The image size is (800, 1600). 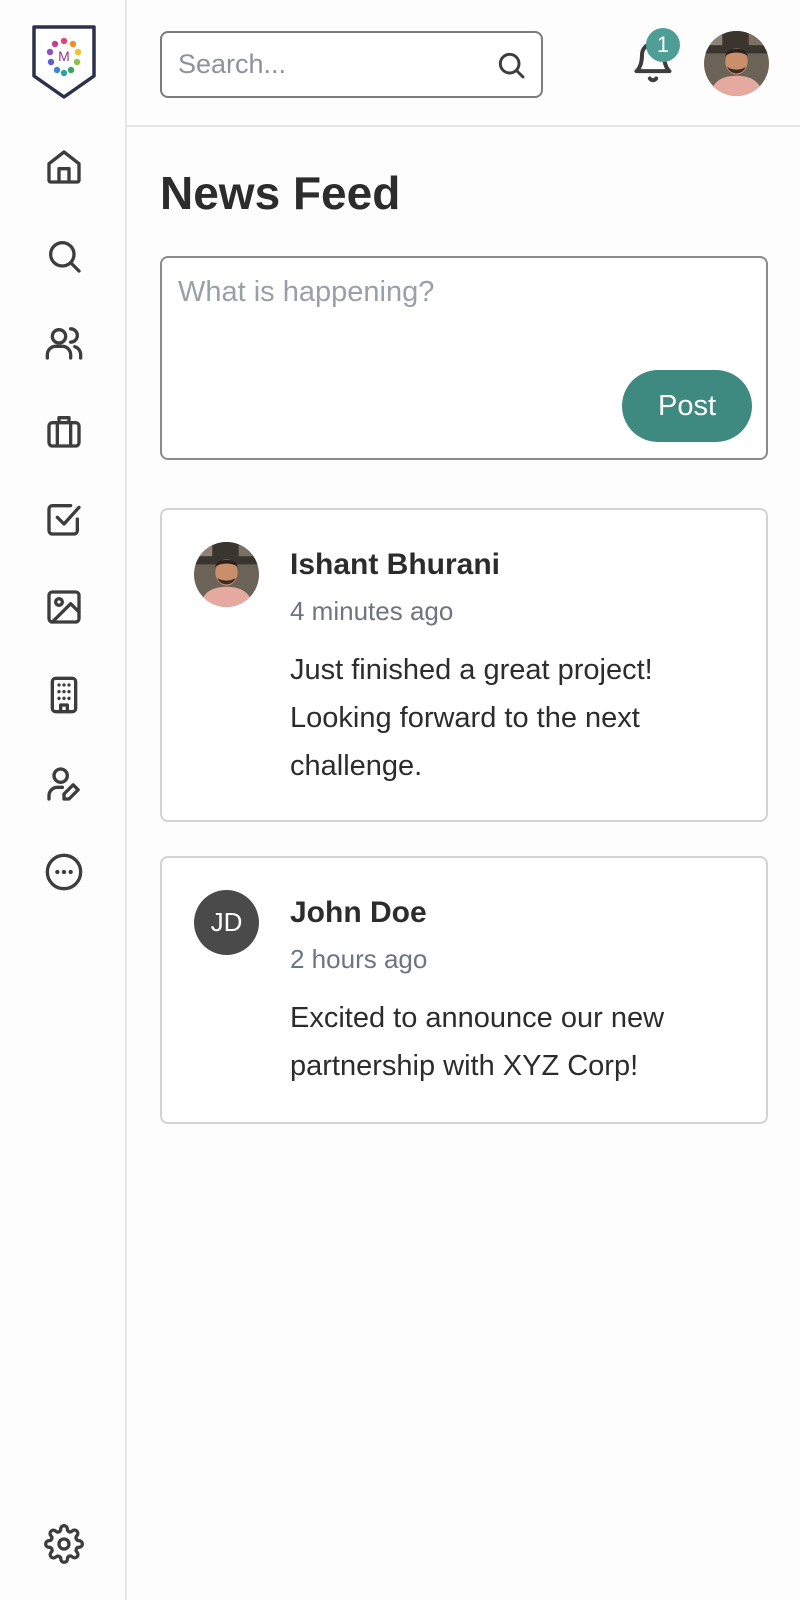 I want to click on top-header: 1, so click(x=463, y=63).